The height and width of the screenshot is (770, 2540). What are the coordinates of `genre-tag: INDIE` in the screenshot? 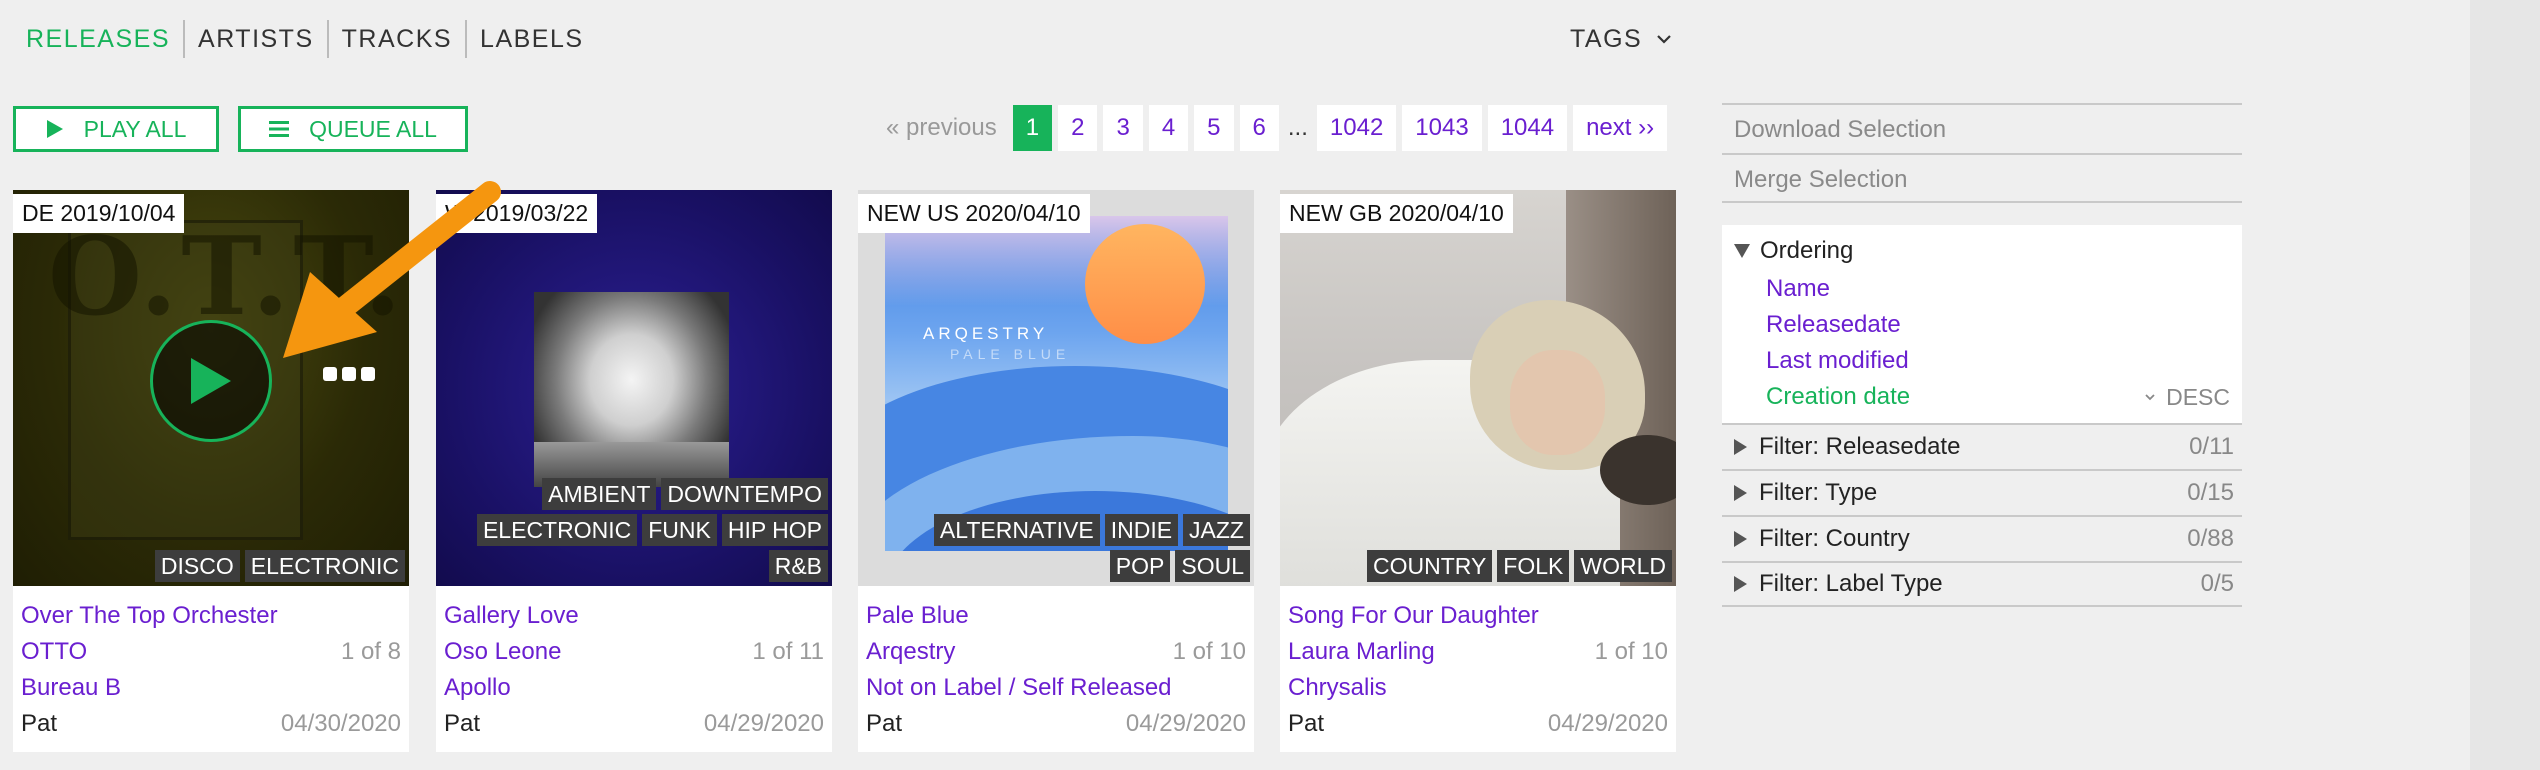 It's located at (1141, 530).